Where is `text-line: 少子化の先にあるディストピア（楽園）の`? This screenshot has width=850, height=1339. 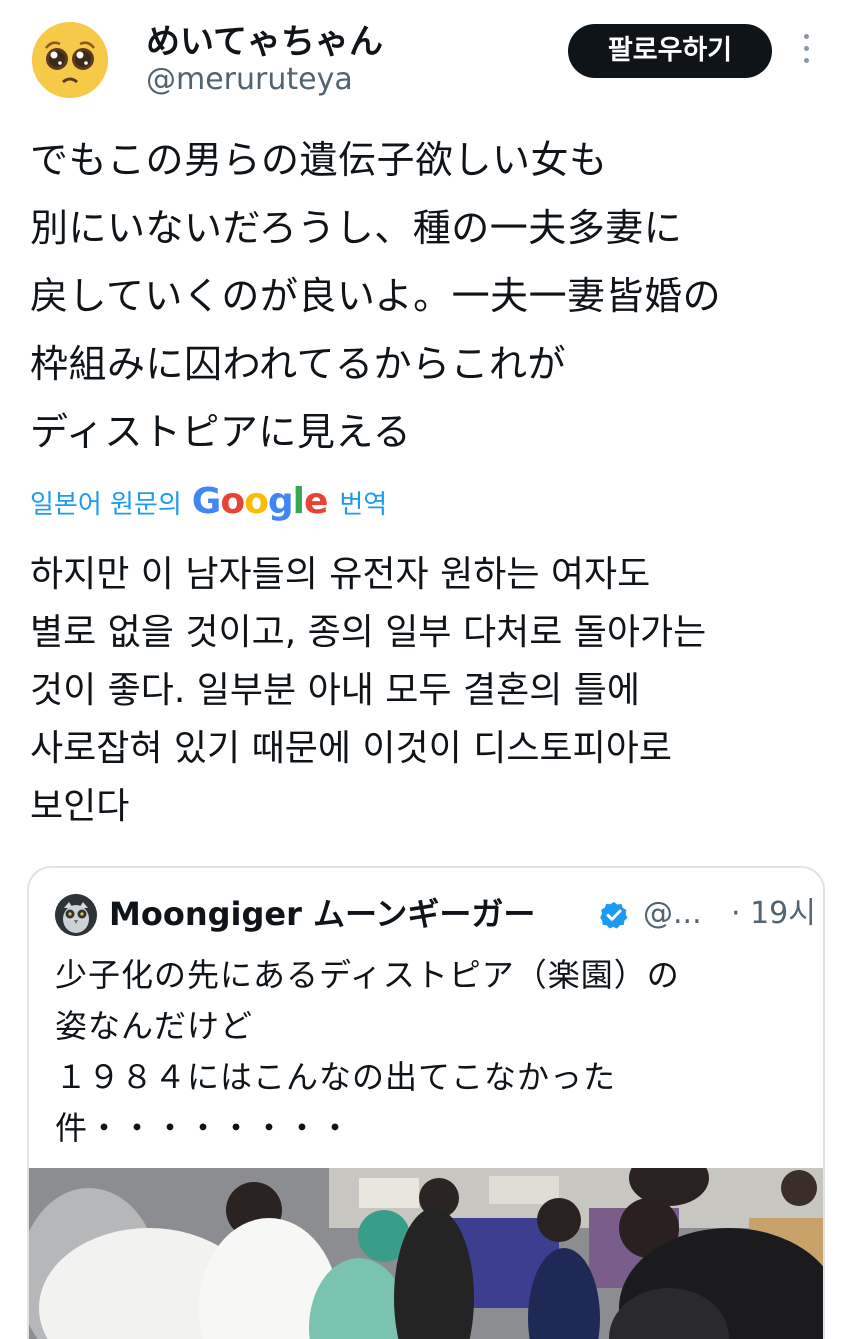 text-line: 少子化の先にあるディストピア（楽園）の is located at coordinates (367, 975).